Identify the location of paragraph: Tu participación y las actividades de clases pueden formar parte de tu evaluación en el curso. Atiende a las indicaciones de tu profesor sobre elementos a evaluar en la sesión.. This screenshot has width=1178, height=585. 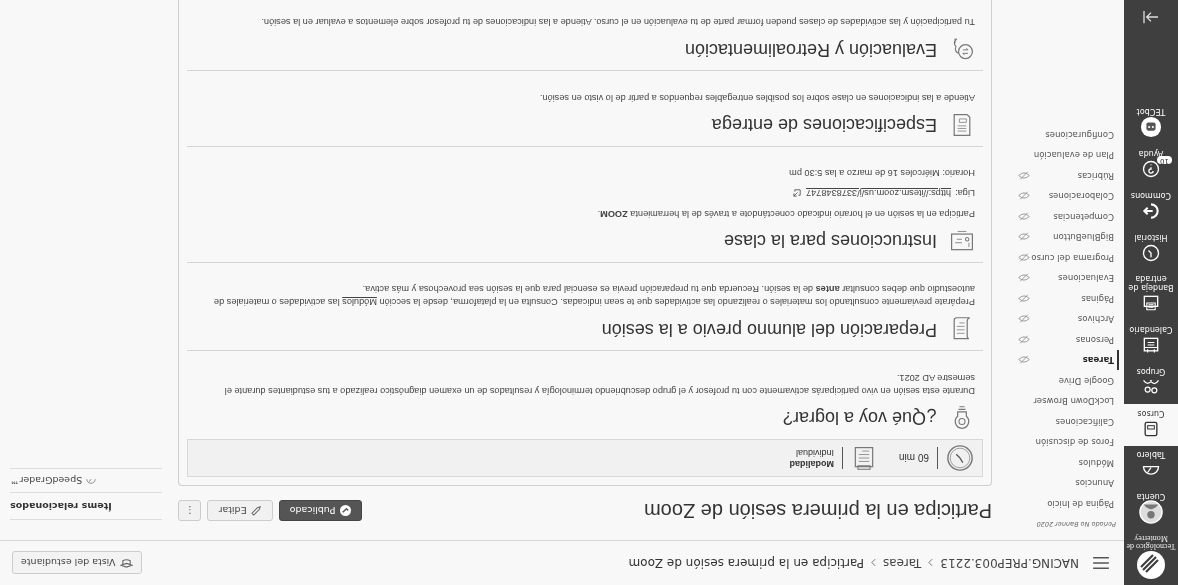
(617, 22).